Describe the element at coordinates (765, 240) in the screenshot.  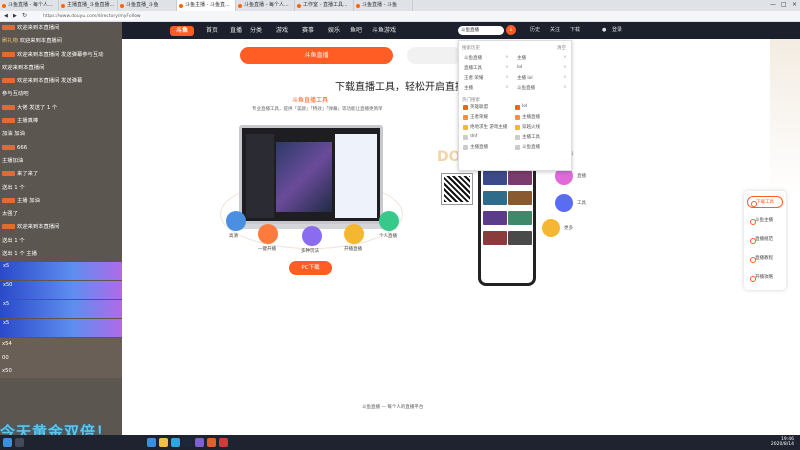
I see `side-menu-rules: 直播规范` at that location.